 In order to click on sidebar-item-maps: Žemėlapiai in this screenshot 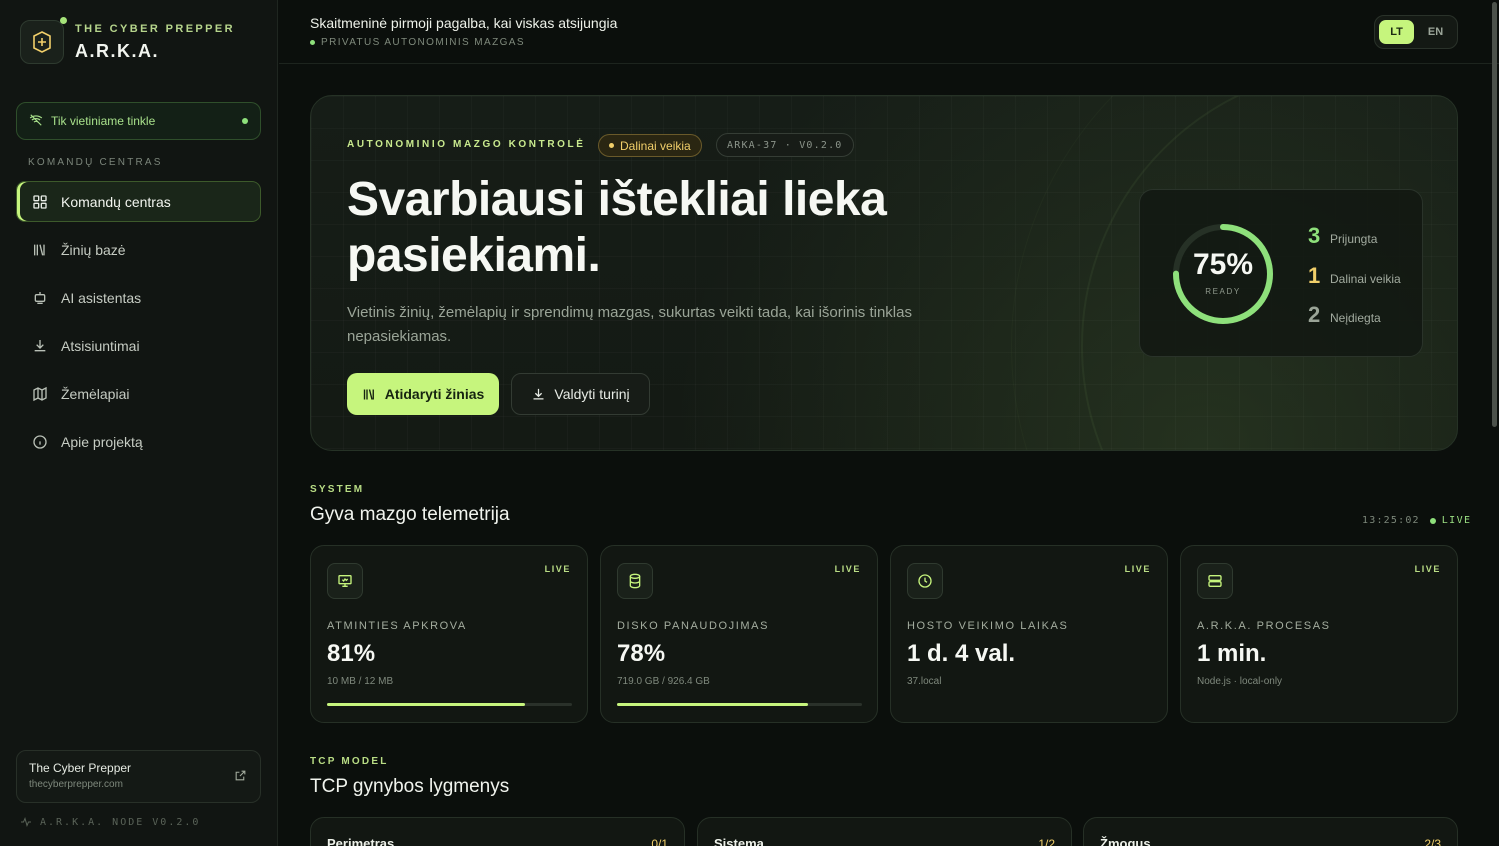, I will do `click(138, 393)`.